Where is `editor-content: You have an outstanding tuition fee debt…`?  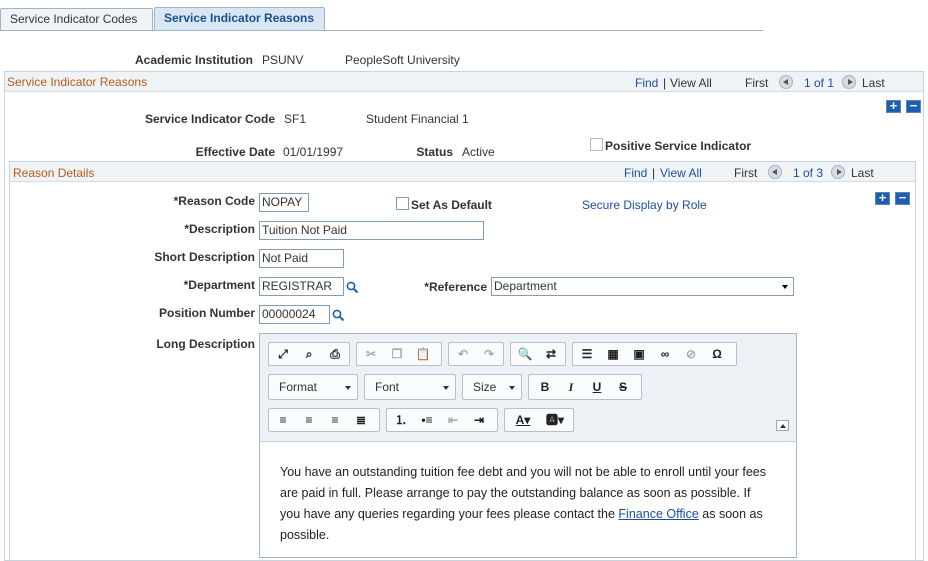 editor-content: You have an outstanding tuition fee debt… is located at coordinates (525, 504).